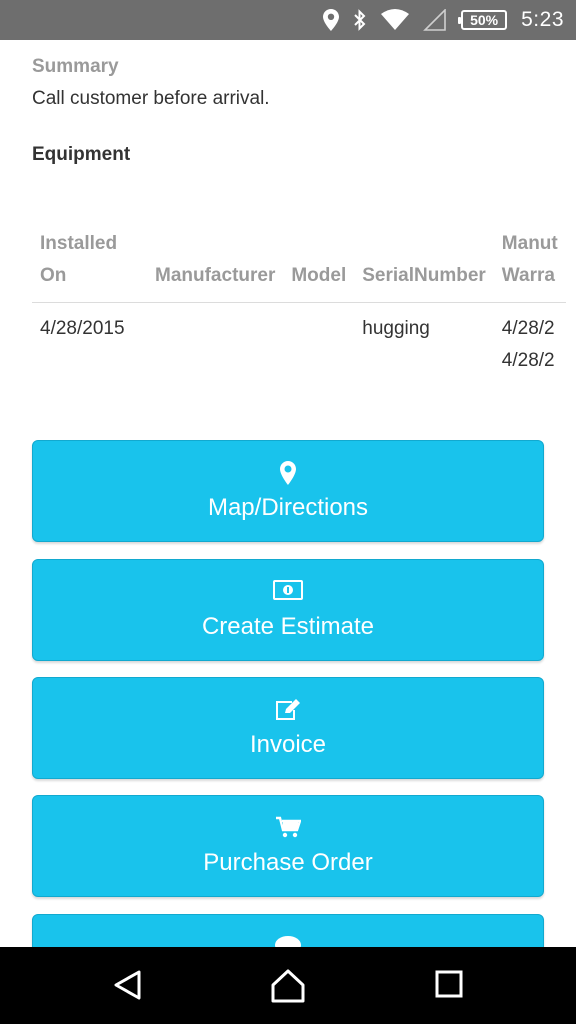 This screenshot has height=1024, width=576. What do you see at coordinates (360, 20) in the screenshot?
I see `bluetooth-icon` at bounding box center [360, 20].